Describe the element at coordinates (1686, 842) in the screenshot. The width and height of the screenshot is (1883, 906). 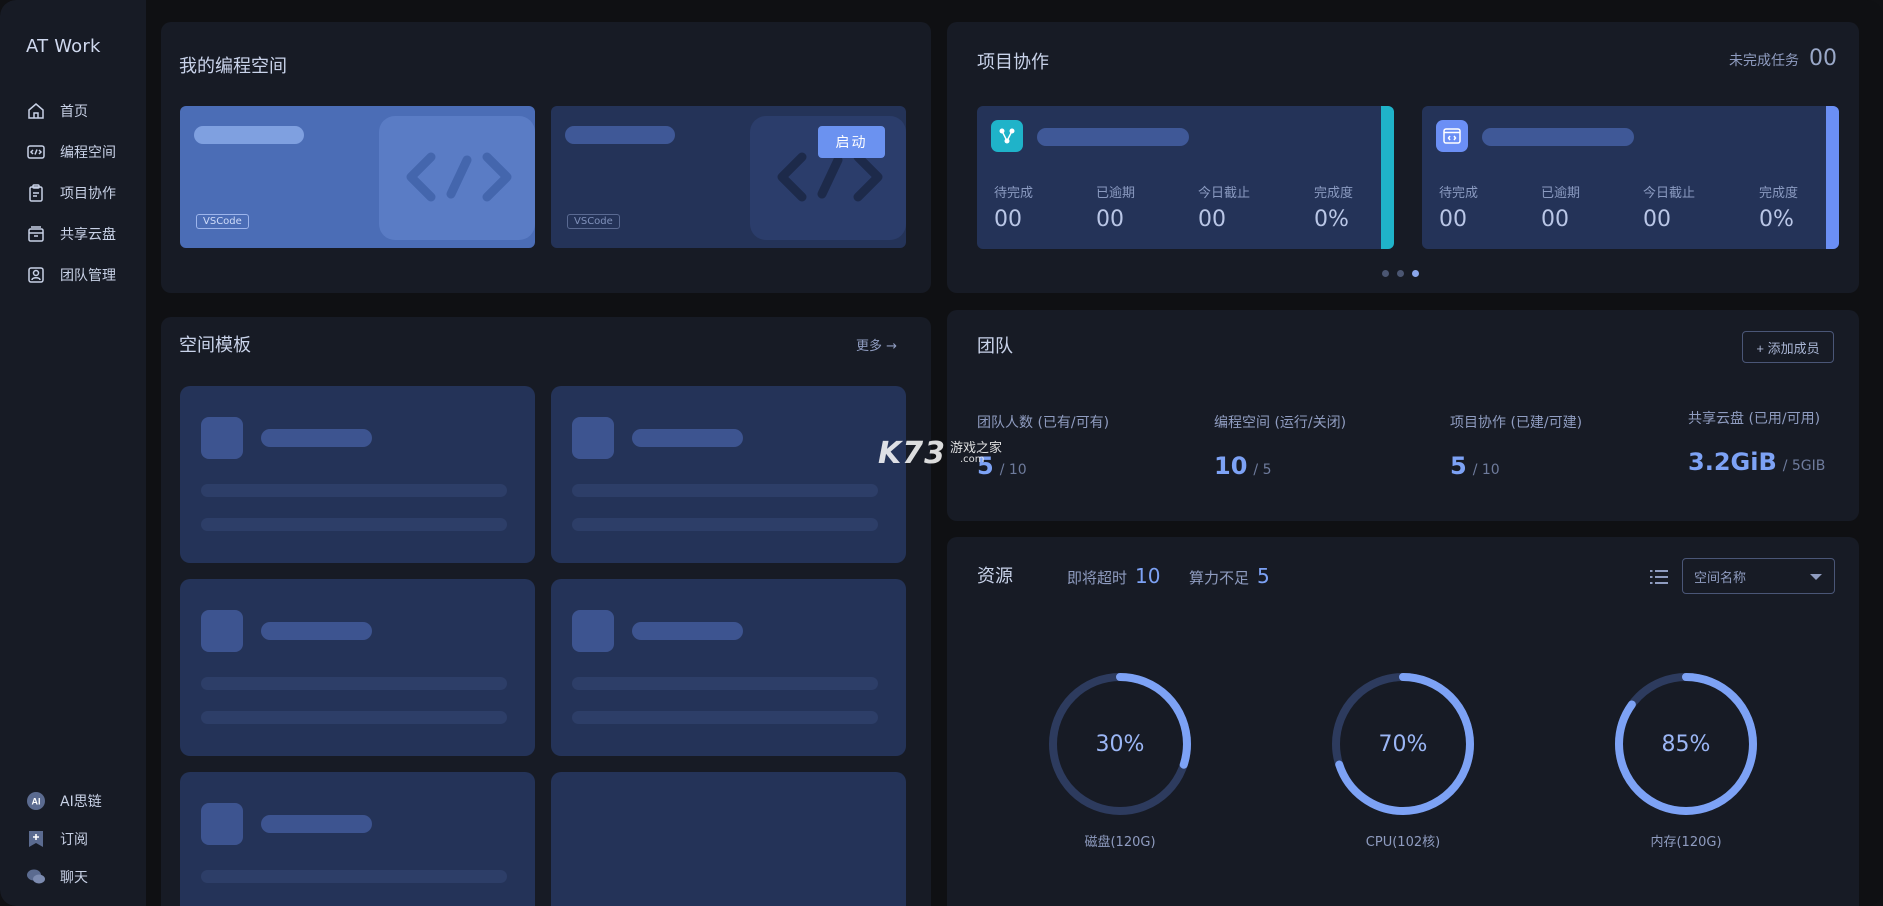
I see `gauge-label: 内存(120G)` at that location.